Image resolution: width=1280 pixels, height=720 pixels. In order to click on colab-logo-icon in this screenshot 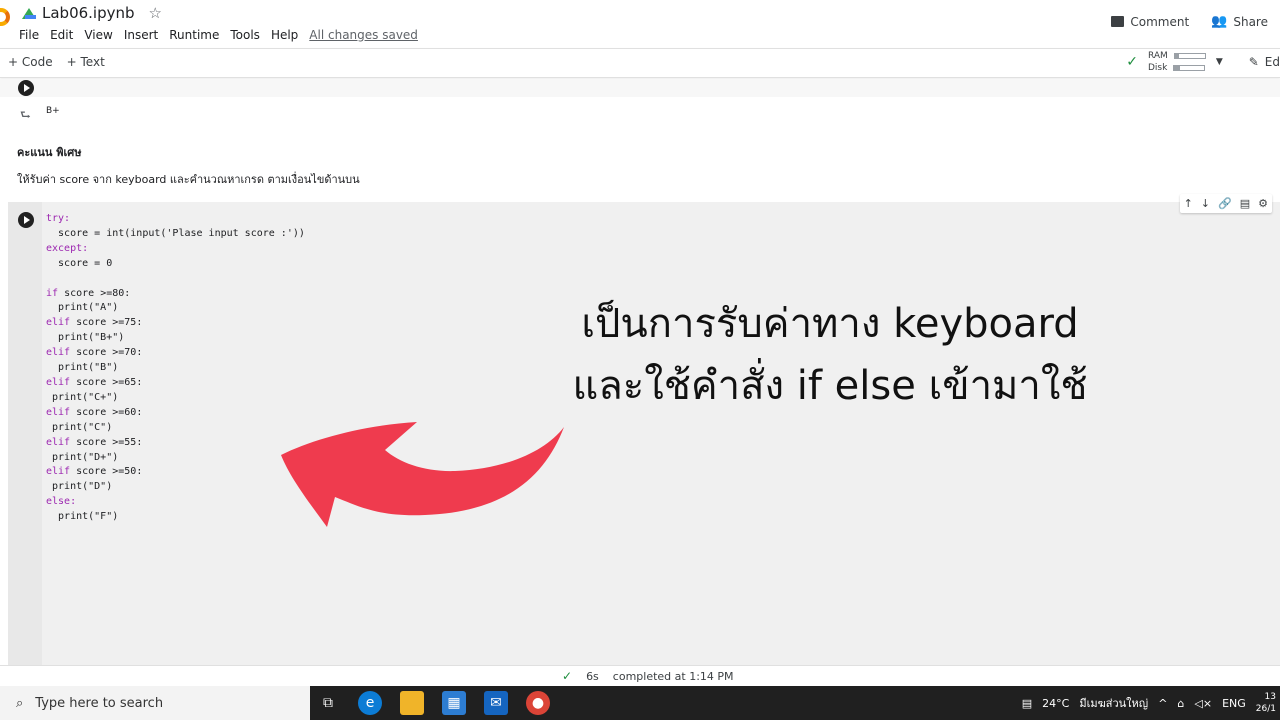, I will do `click(5, 17)`.